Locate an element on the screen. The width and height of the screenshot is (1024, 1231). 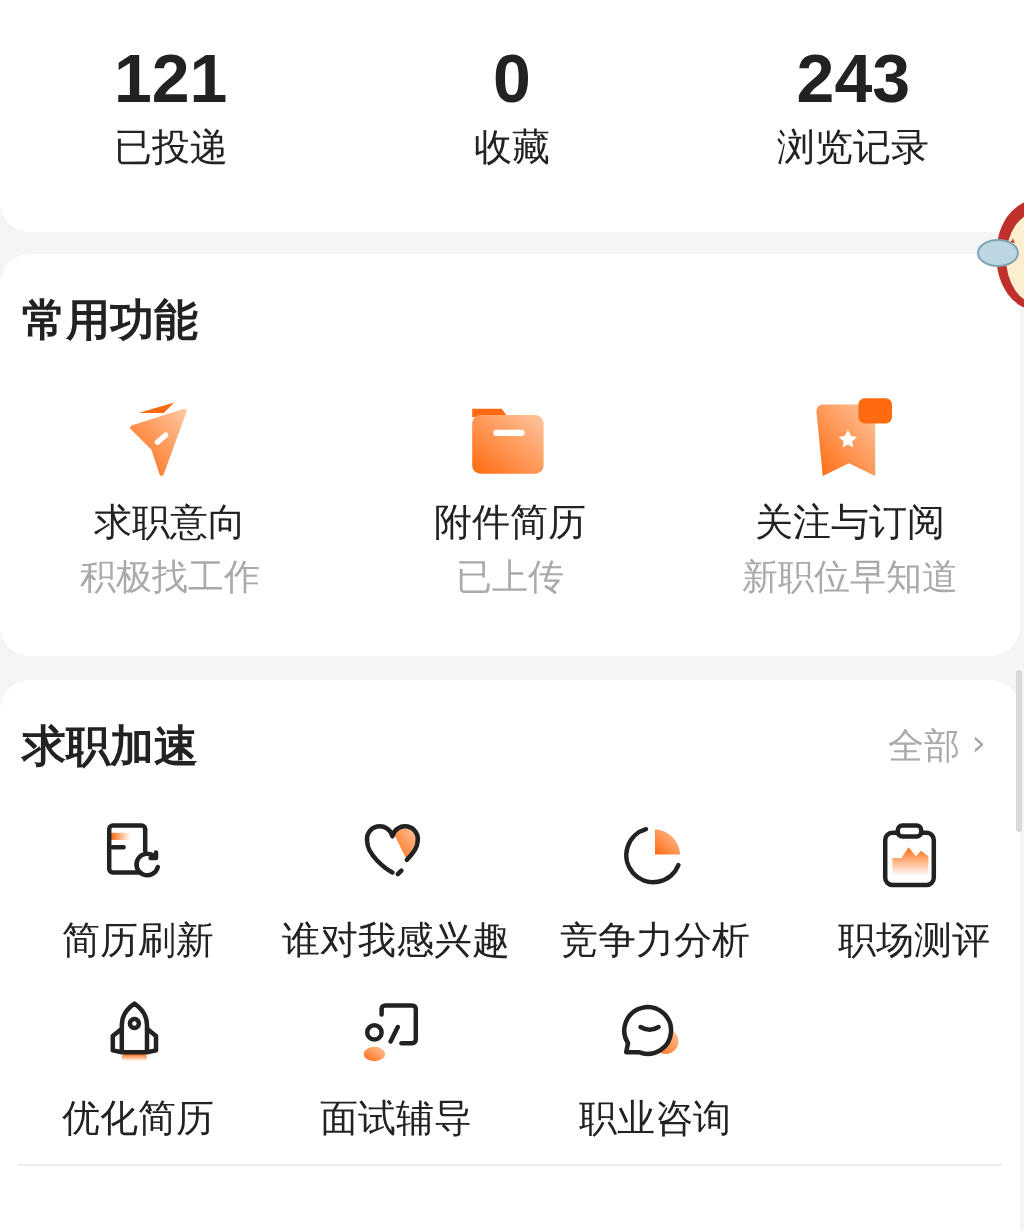
stat-button: 0 收藏 is located at coordinates (512, 136).